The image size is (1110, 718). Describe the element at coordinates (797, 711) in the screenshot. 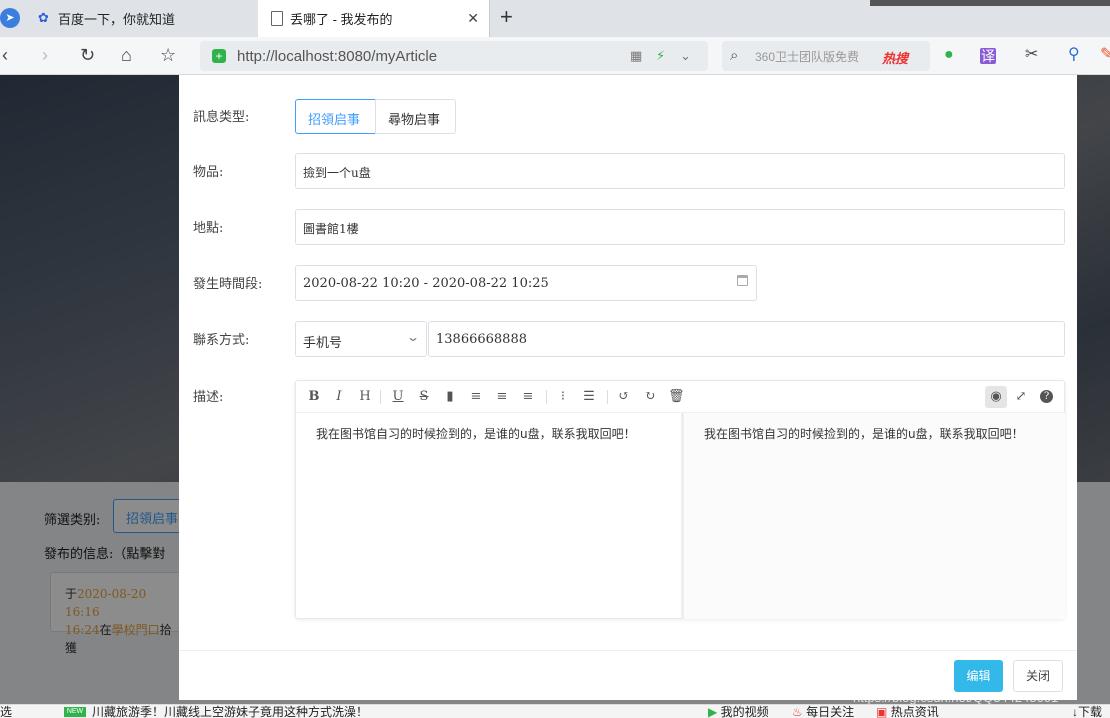

I see `flame-icon: ♨` at that location.